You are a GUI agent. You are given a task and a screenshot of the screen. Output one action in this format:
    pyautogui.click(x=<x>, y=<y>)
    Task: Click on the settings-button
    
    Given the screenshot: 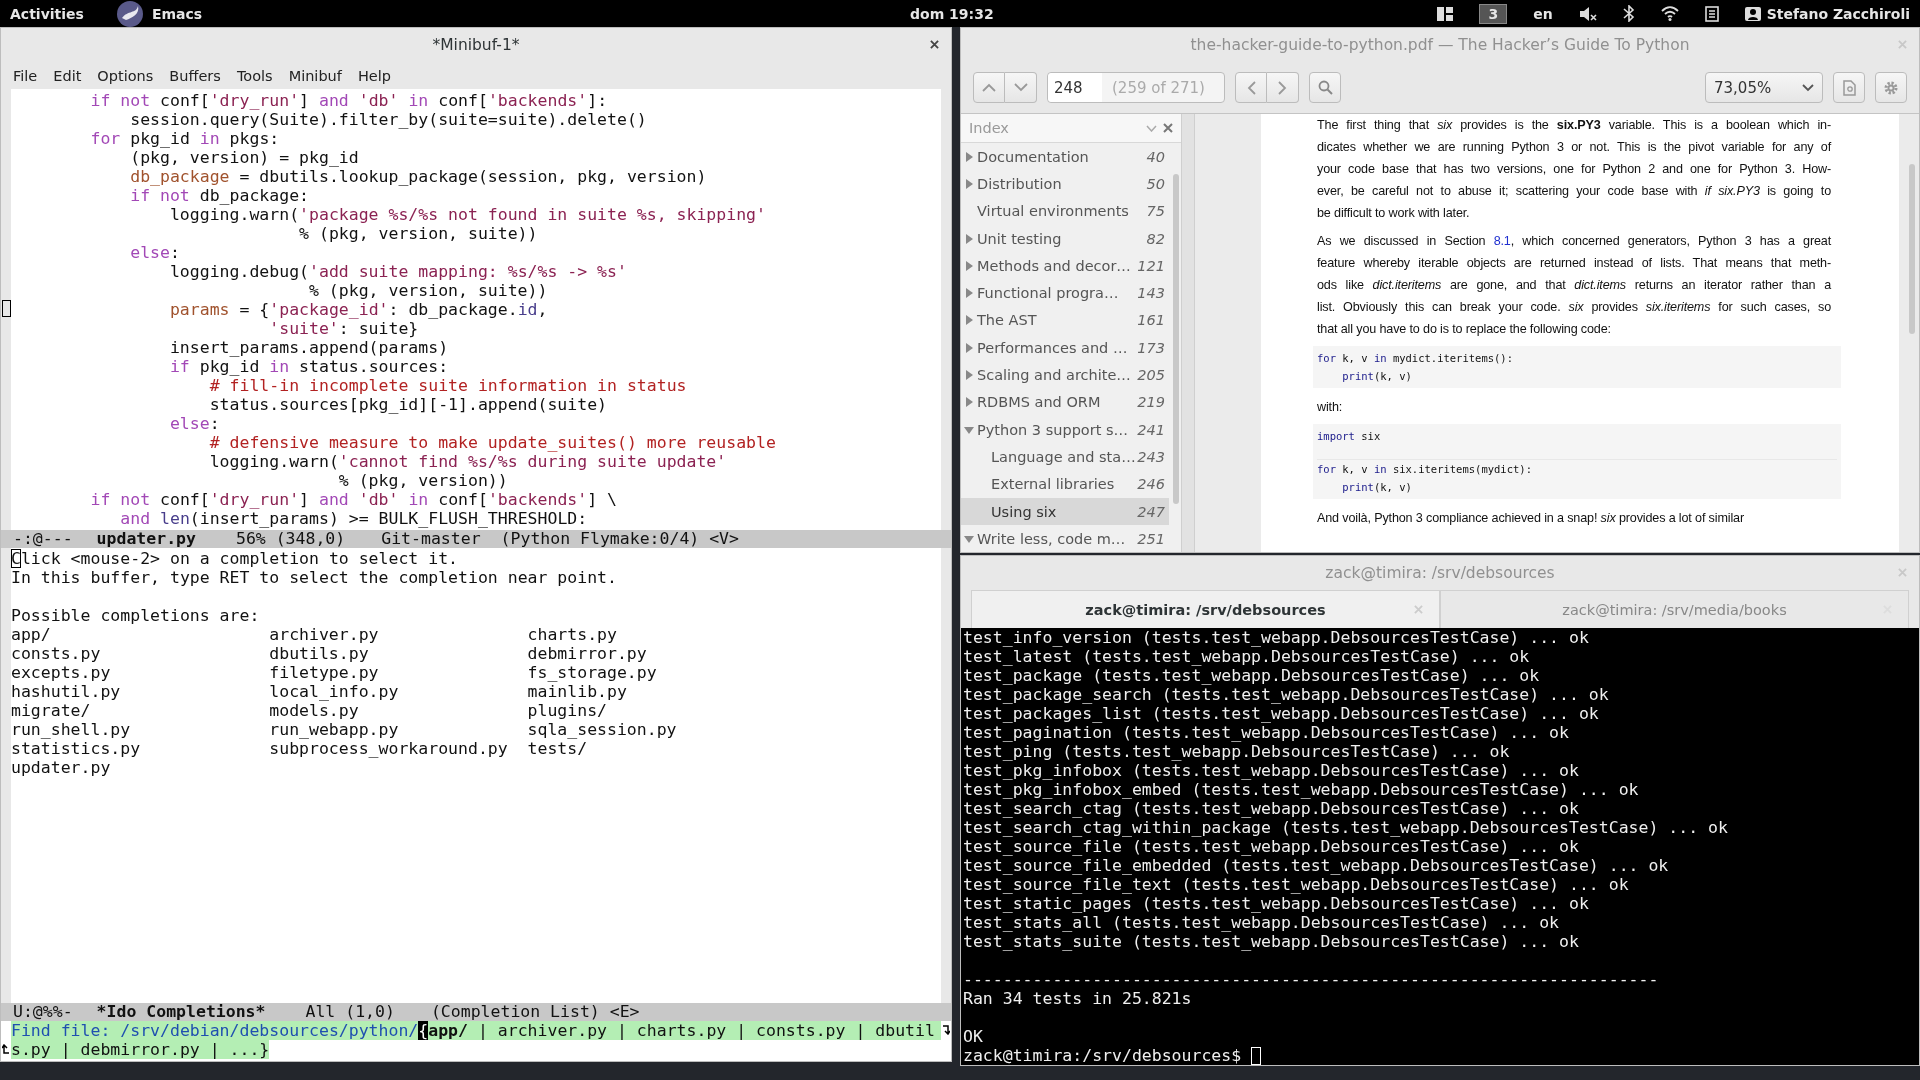 What is the action you would take?
    pyautogui.click(x=1891, y=87)
    